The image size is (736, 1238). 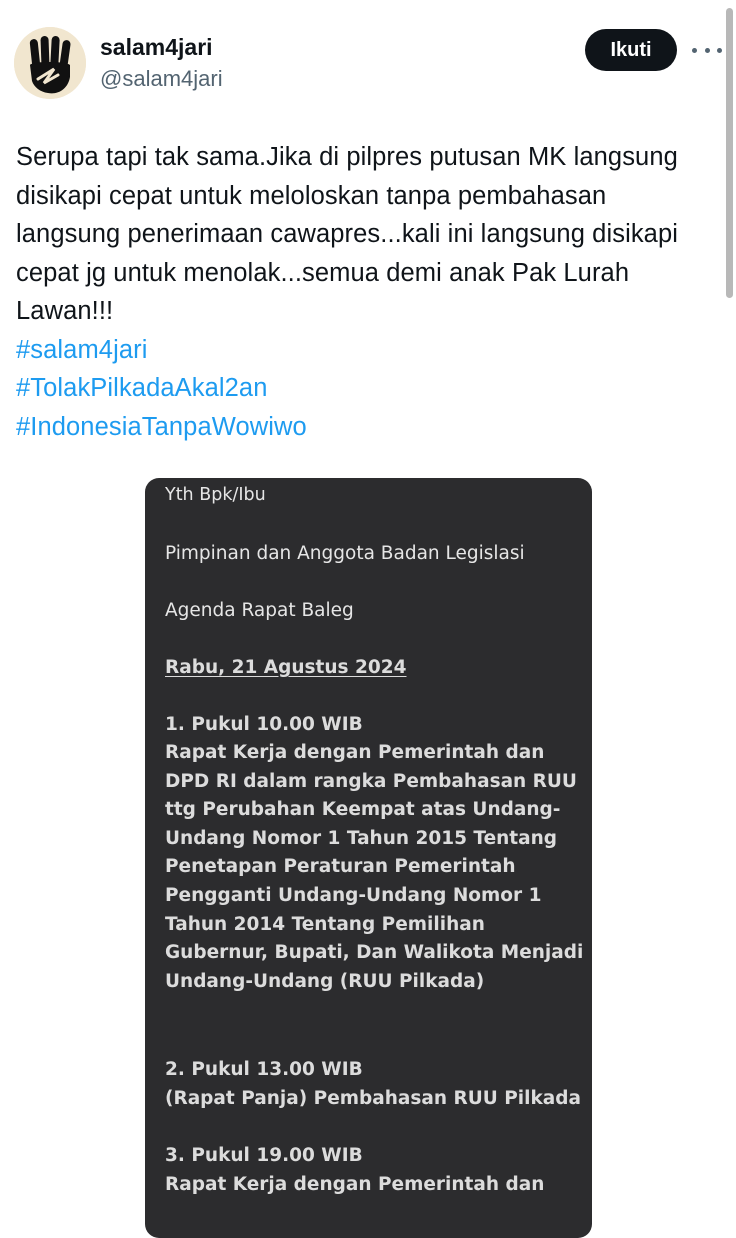 What do you see at coordinates (345, 553) in the screenshot?
I see `recipient-text: Pimpinan dan Anggota Badan Legislasi` at bounding box center [345, 553].